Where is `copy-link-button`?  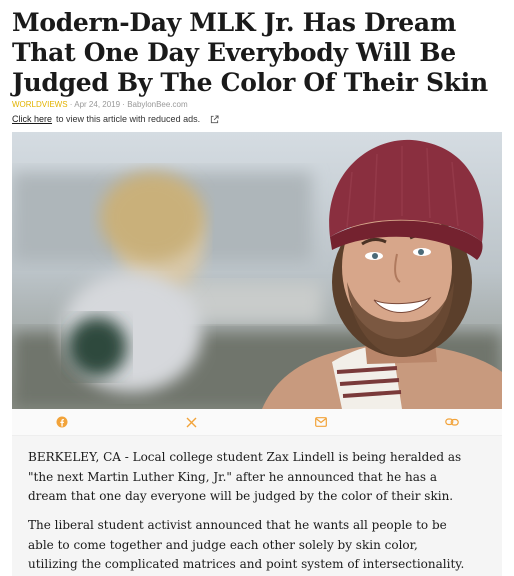 copy-link-button is located at coordinates (452, 422).